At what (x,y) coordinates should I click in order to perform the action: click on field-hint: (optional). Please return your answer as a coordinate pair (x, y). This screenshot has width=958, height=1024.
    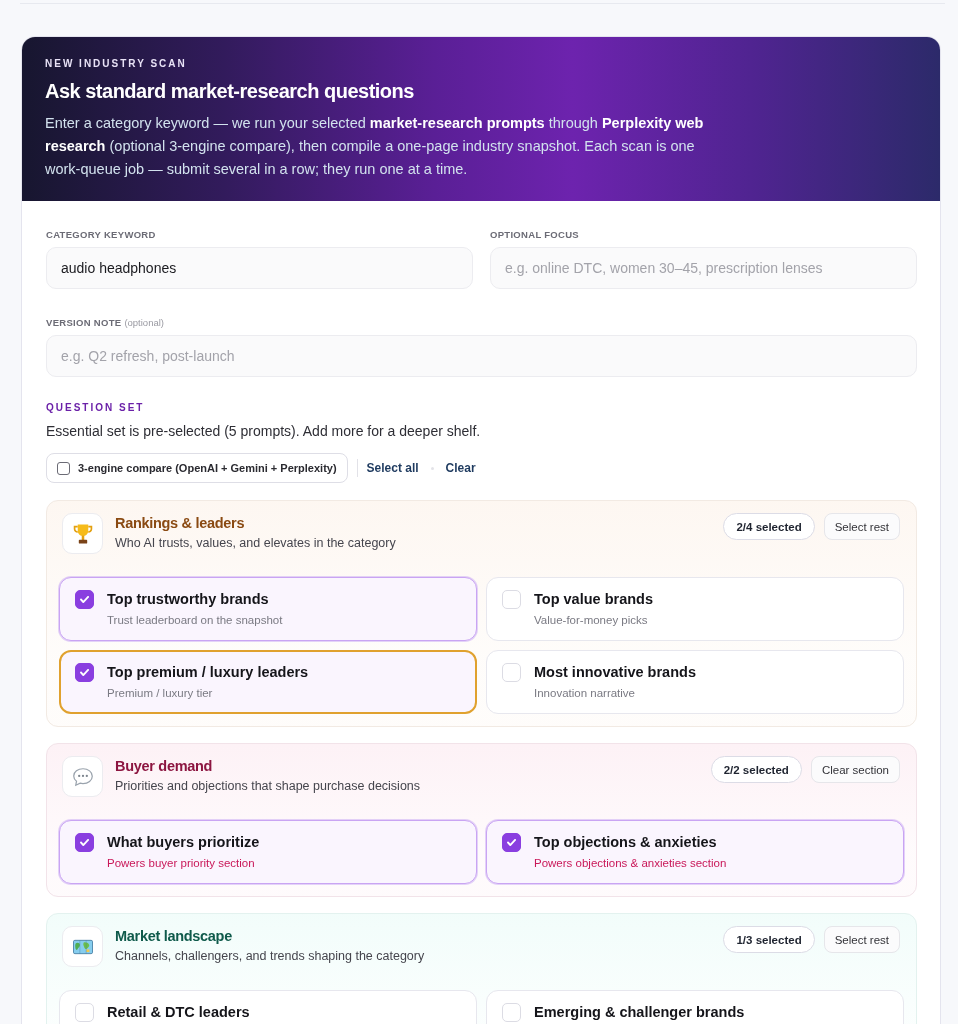
    Looking at the image, I should click on (144, 322).